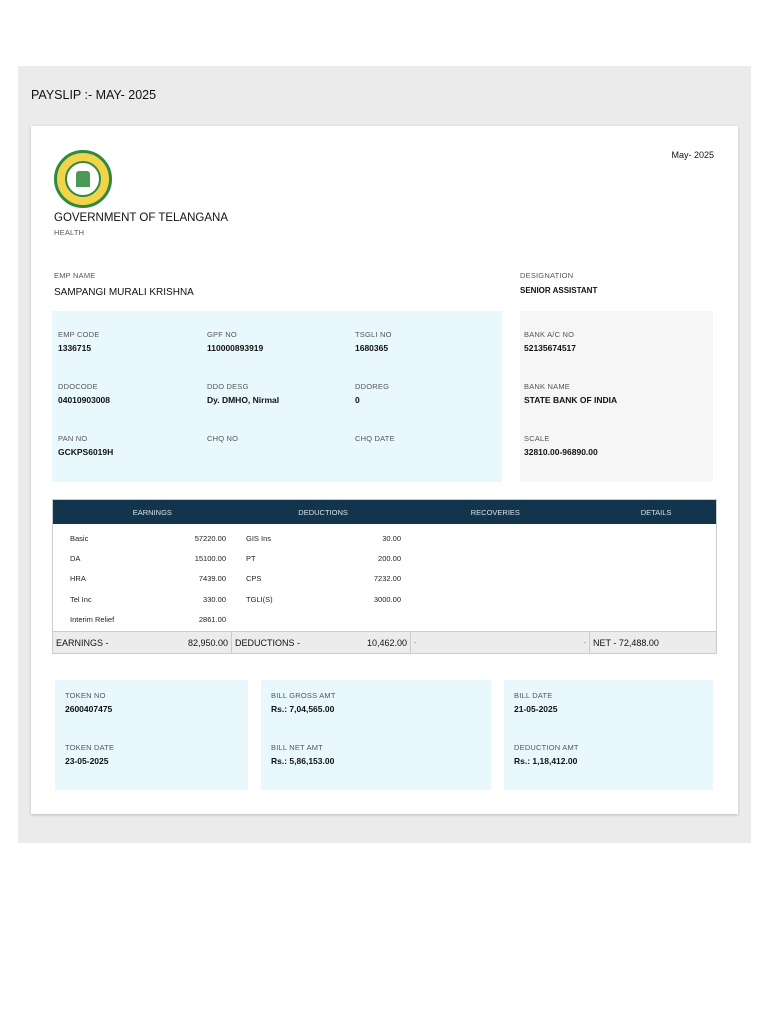 This screenshot has height=1024, width=768. Describe the element at coordinates (559, 290) in the screenshot. I see `designation: SENIOR ASSISTANT` at that location.